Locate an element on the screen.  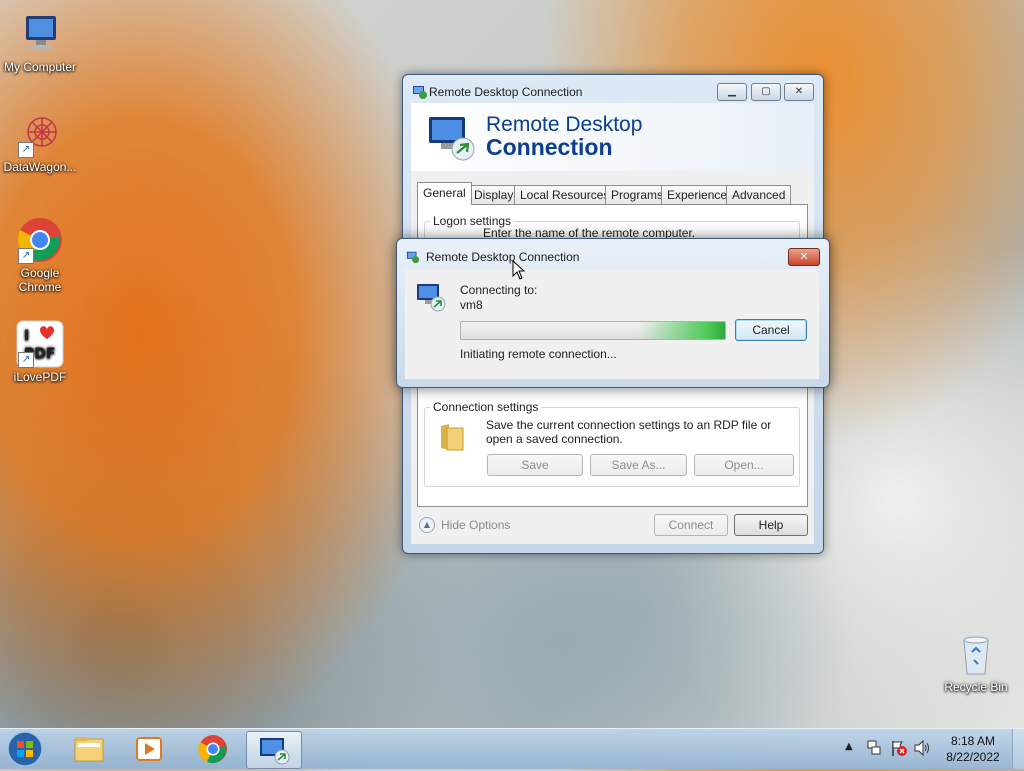
desktop-icon-label: My Computer is located at coordinates (40, 67).